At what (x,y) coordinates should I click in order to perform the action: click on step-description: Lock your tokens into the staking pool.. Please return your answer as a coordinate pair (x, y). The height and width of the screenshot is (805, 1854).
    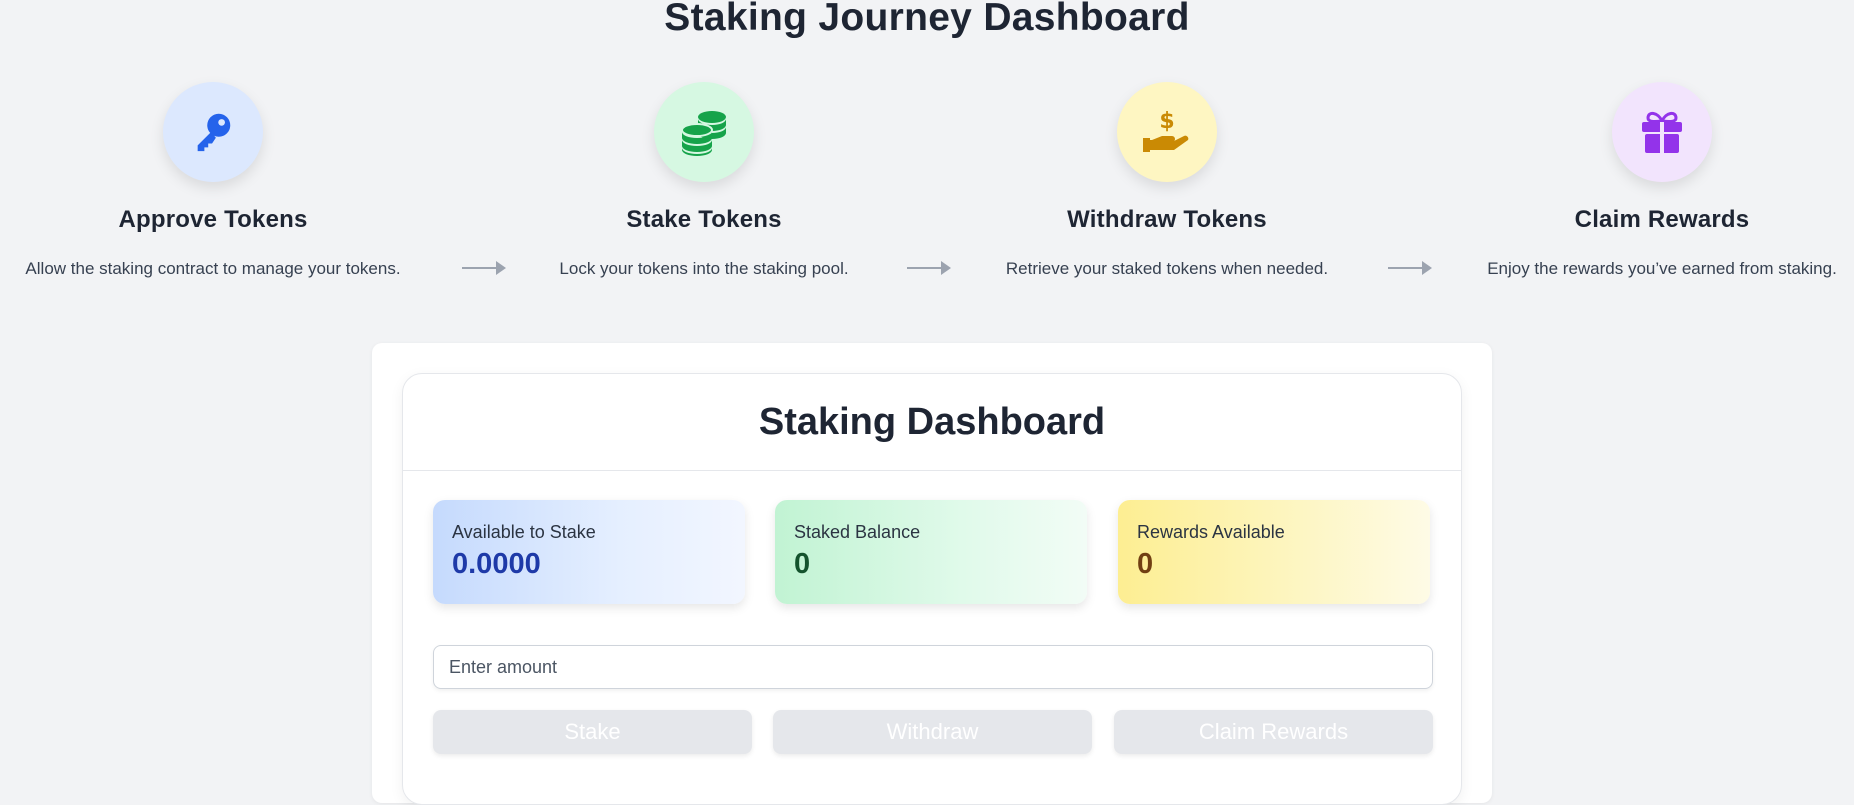
    Looking at the image, I should click on (704, 268).